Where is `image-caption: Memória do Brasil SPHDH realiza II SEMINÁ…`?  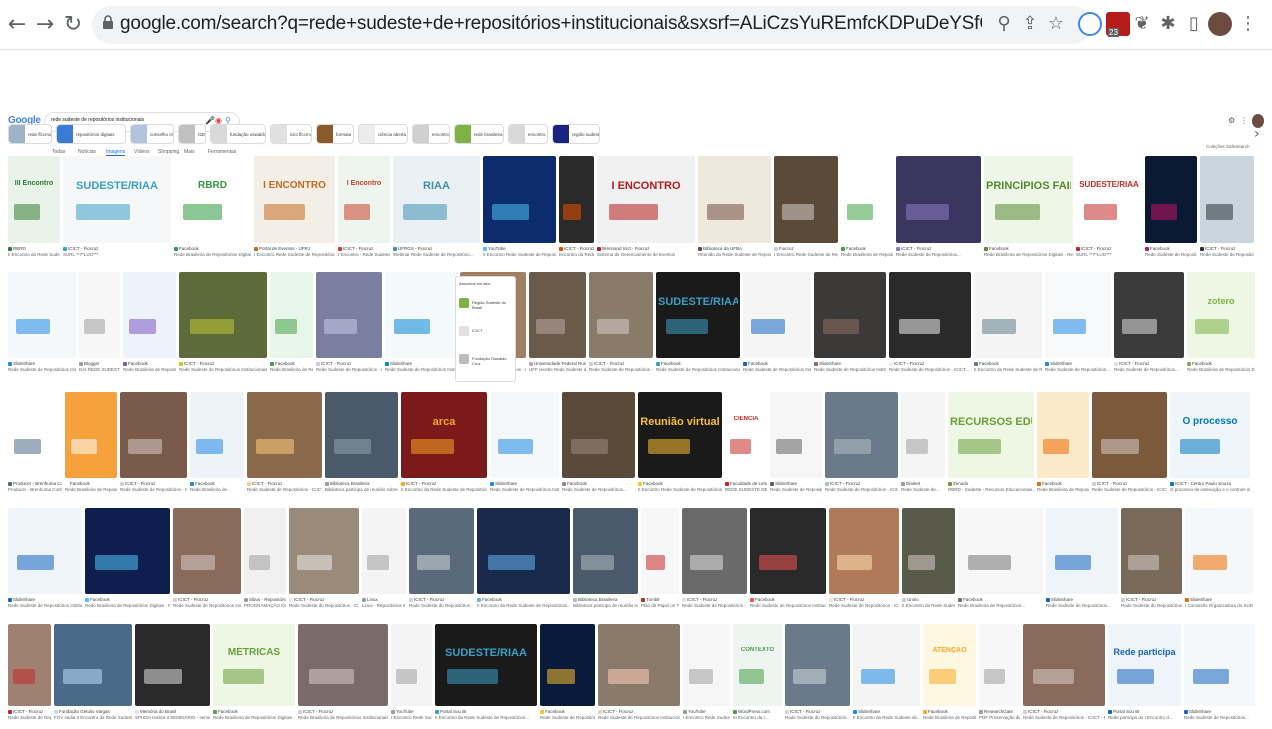 image-caption: Memória do Brasil SPHDH realiza II SEMINÁ… is located at coordinates (172, 715).